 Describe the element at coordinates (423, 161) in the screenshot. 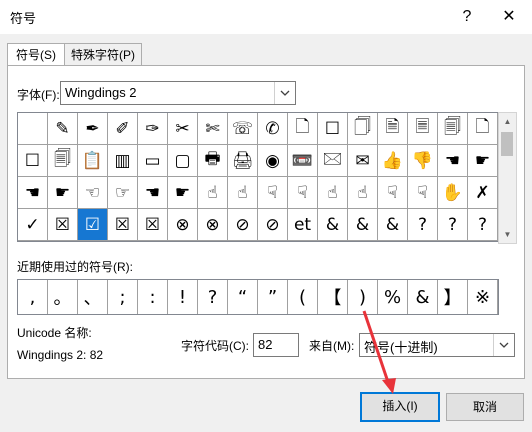

I see `symbol-cell: 👎` at that location.